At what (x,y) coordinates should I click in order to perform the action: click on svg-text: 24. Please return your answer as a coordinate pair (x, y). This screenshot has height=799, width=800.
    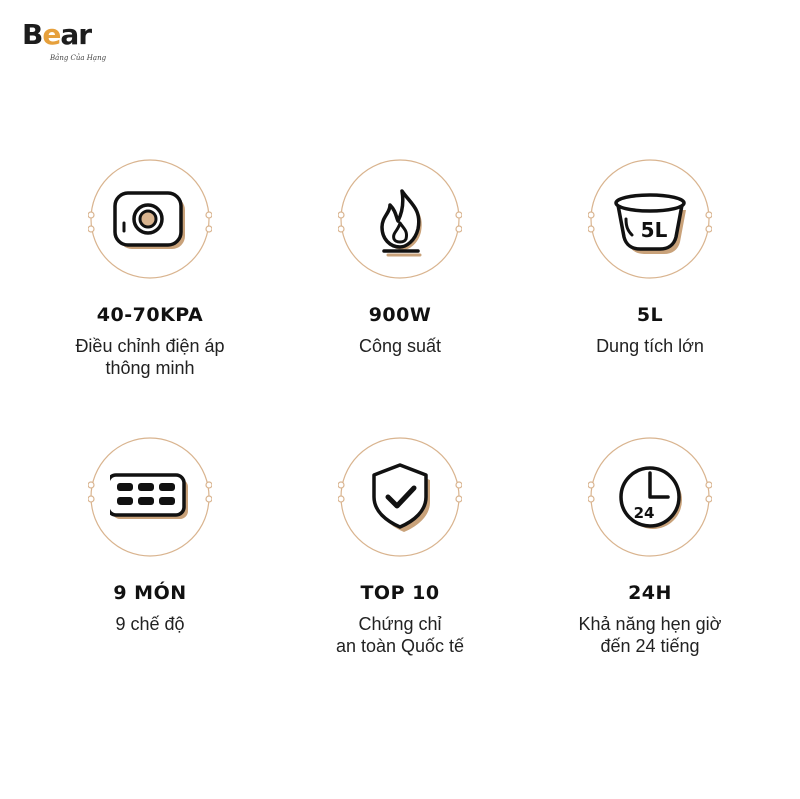
    Looking at the image, I should click on (644, 513).